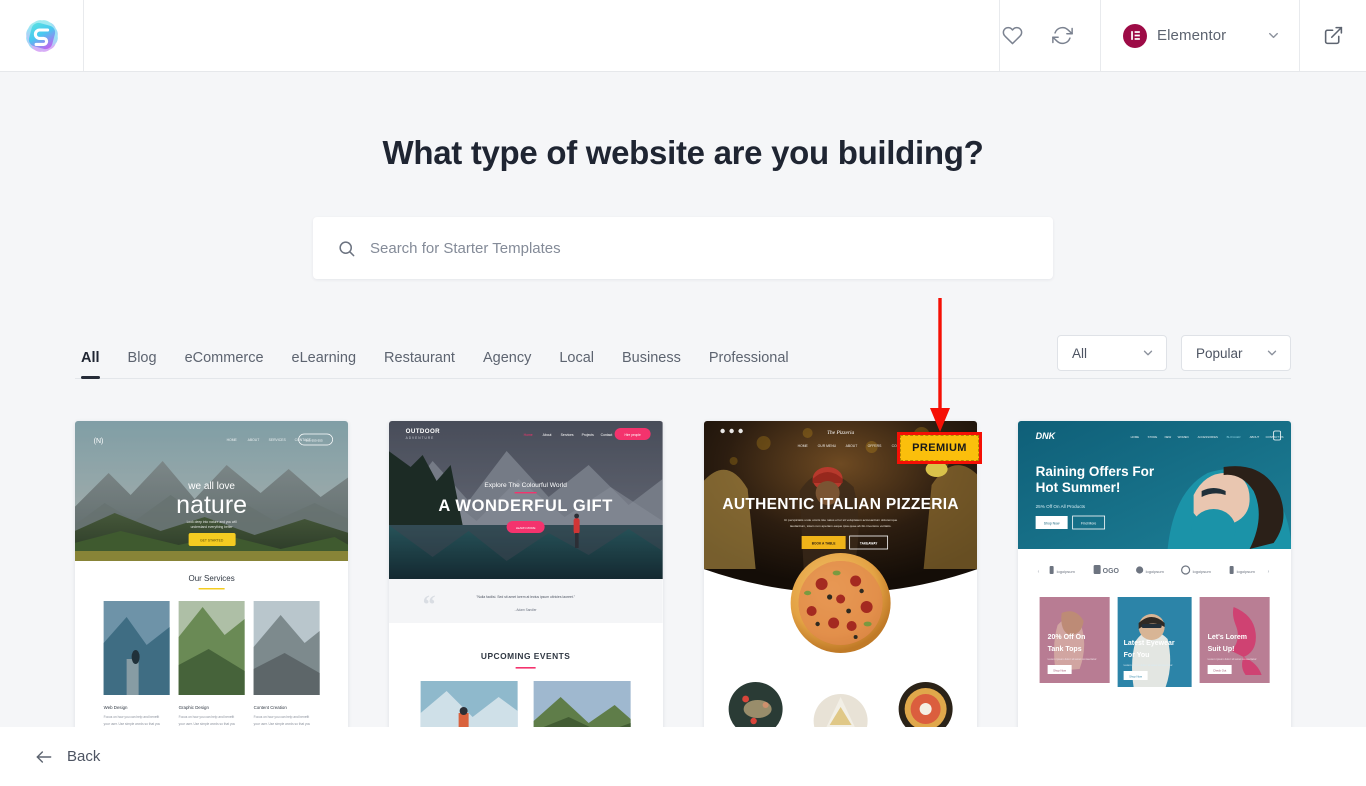  Describe the element at coordinates (1012, 36) in the screenshot. I see `heart-icon` at that location.